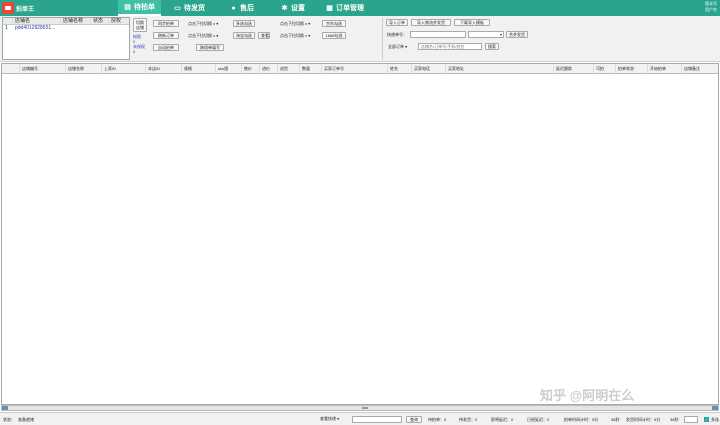  What do you see at coordinates (244, 35) in the screenshot?
I see `taobao-select-button: 淘宝勾选` at bounding box center [244, 35].